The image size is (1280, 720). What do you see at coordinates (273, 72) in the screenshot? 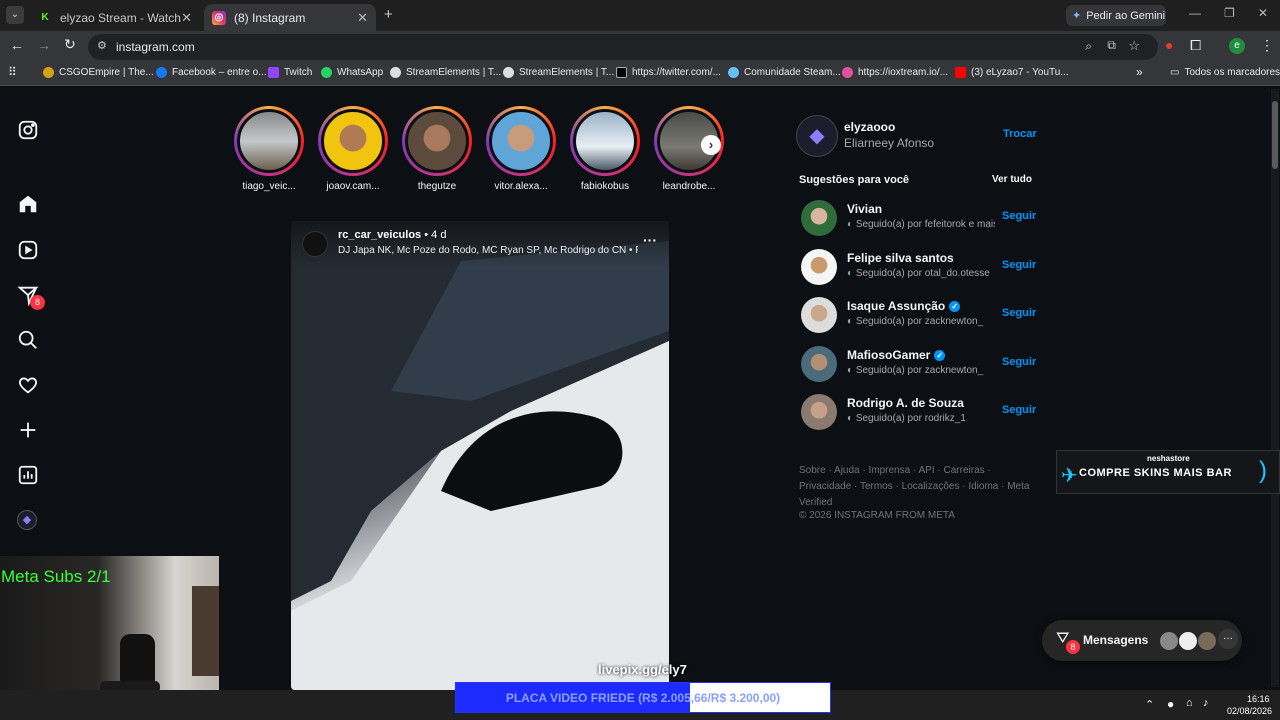
I see `twitch-icon` at bounding box center [273, 72].